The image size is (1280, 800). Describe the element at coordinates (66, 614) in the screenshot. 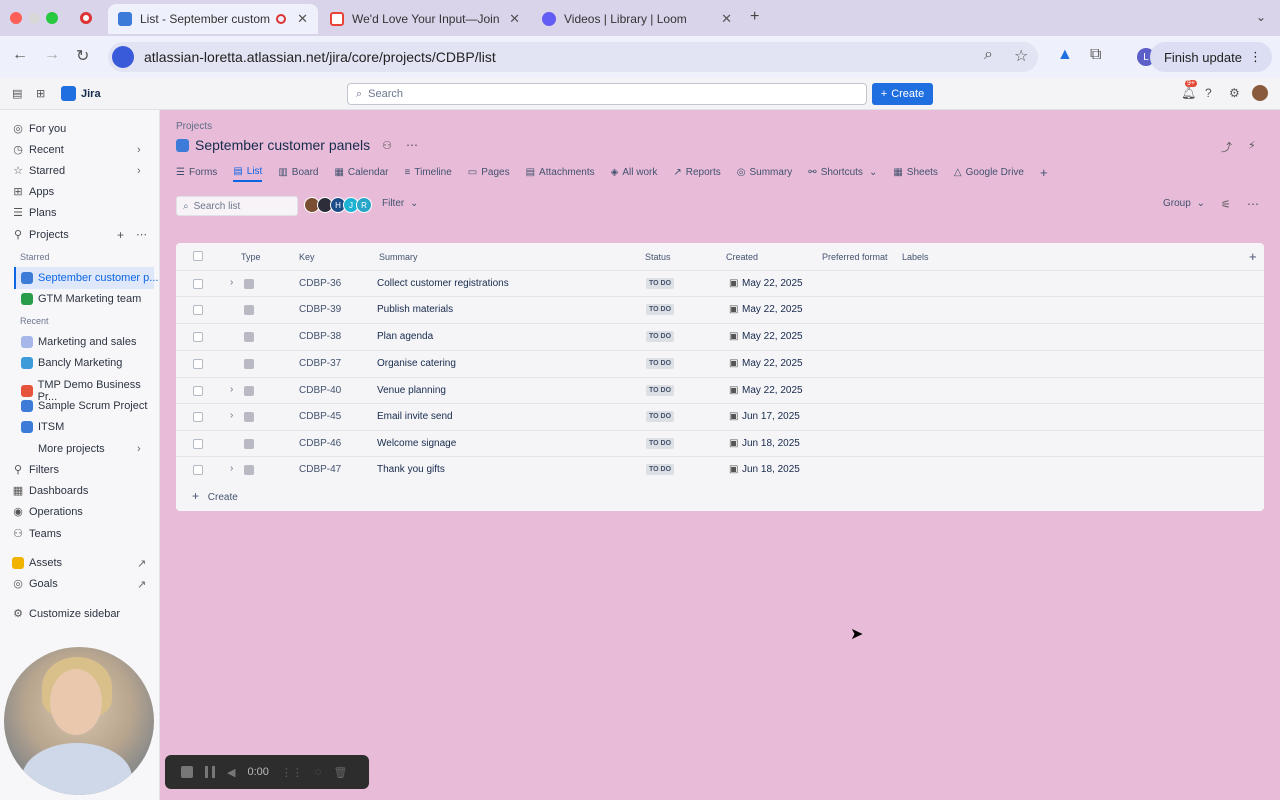

I see `sidebar-item-customize: ⚙ Customize sidebar` at that location.